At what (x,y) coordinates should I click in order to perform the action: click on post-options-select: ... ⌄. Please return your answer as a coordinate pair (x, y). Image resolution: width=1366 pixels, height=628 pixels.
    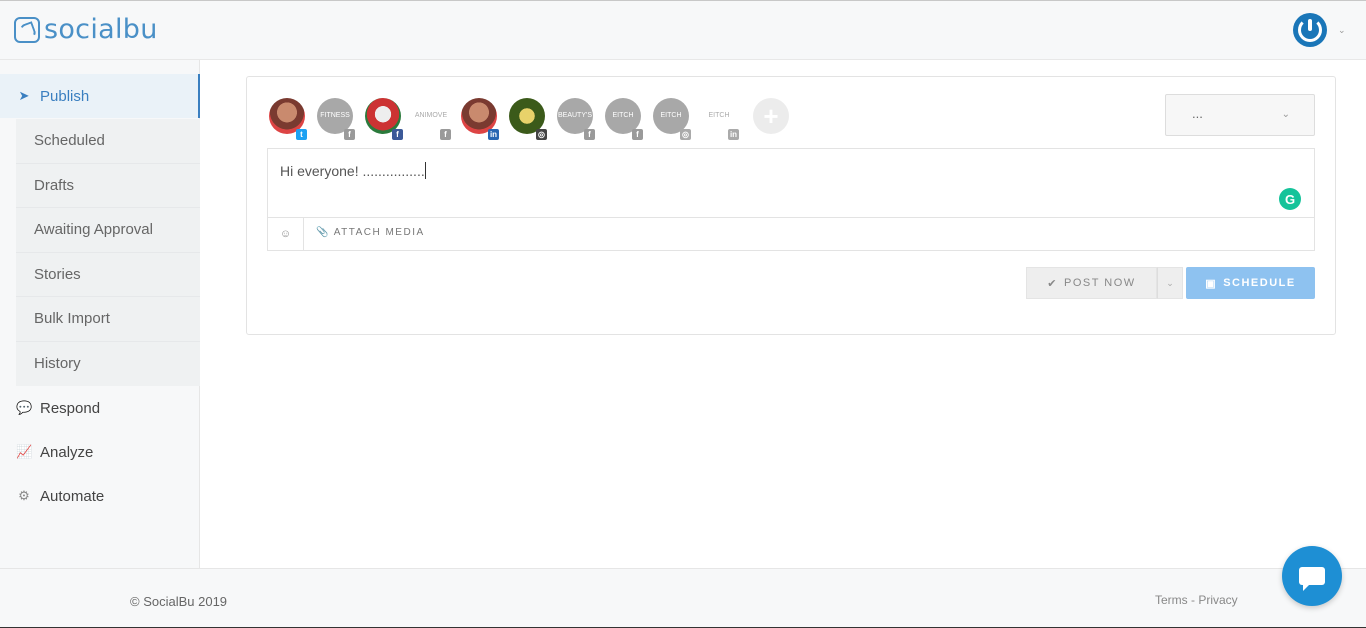
    Looking at the image, I should click on (1240, 115).